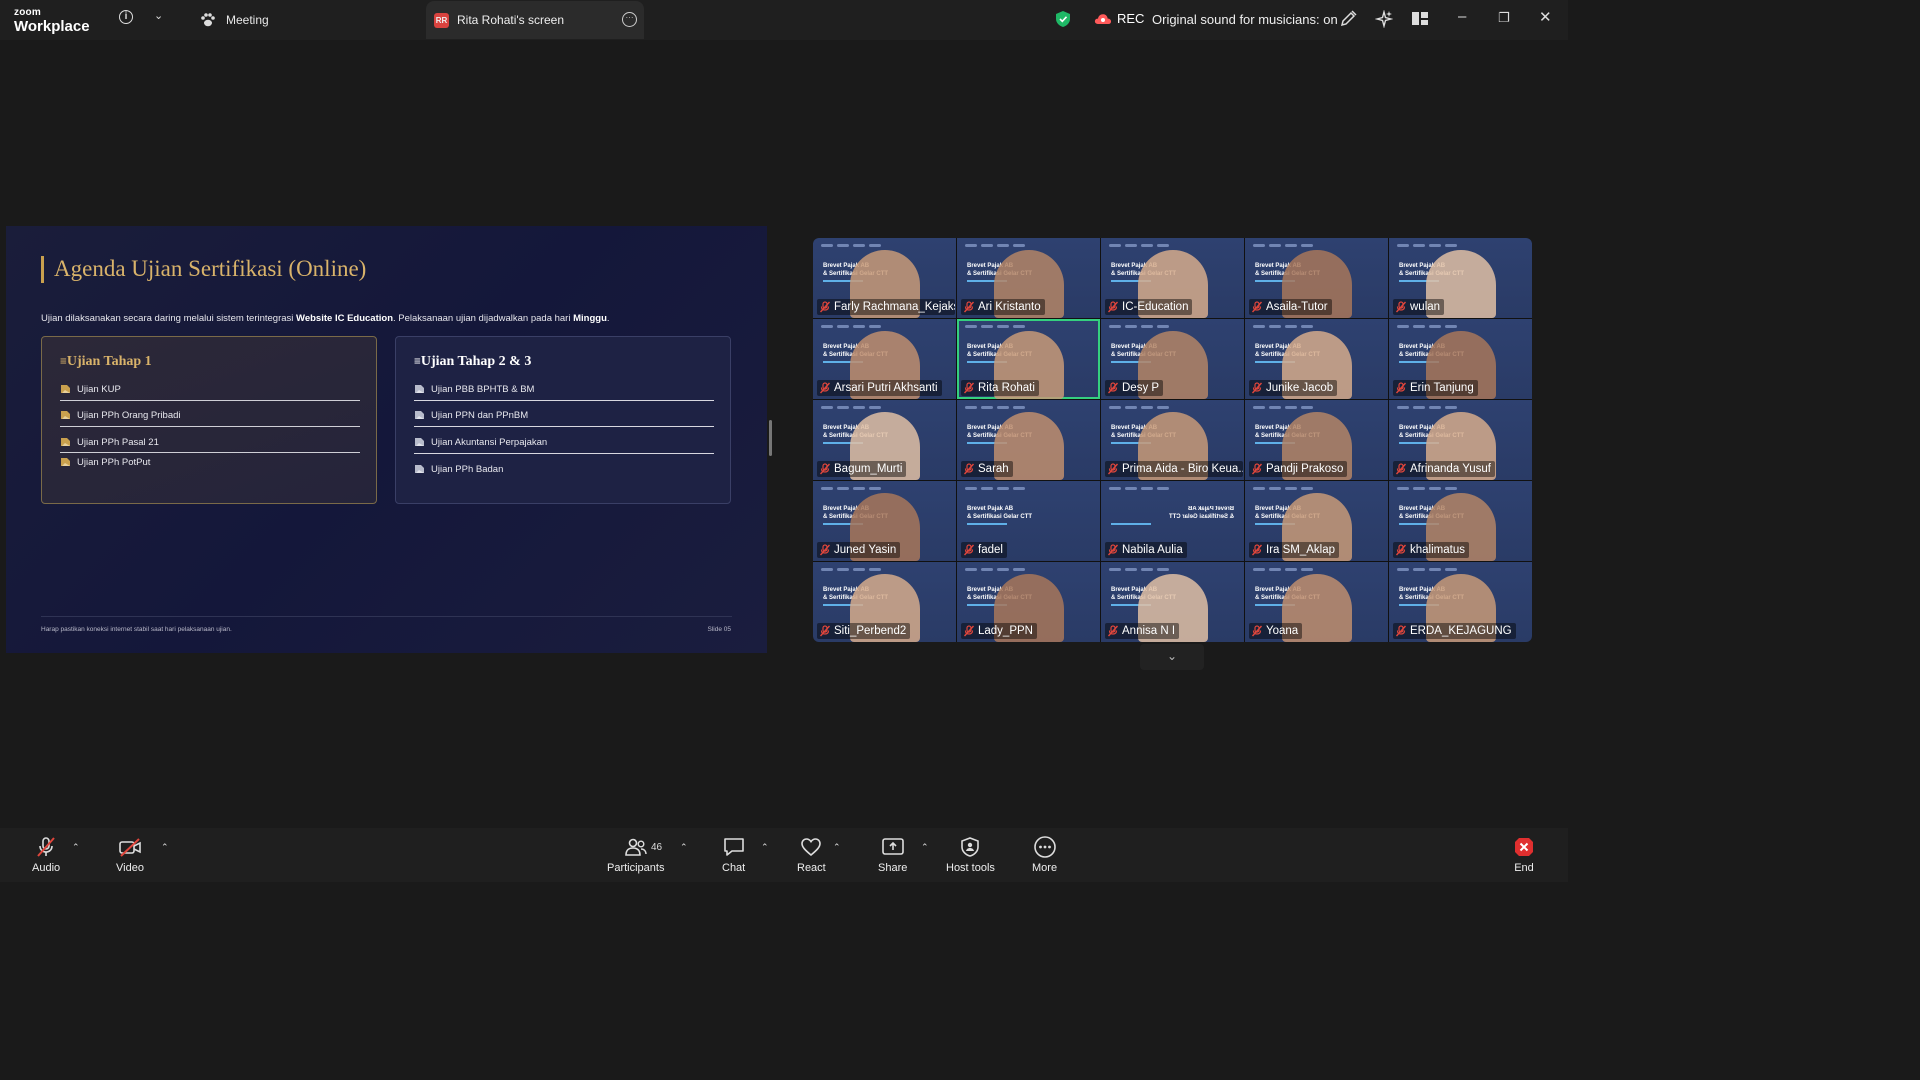 The height and width of the screenshot is (1080, 1920). What do you see at coordinates (472, 362) in the screenshot?
I see `card-title: ≡Ujian Tahap 2 & 3` at bounding box center [472, 362].